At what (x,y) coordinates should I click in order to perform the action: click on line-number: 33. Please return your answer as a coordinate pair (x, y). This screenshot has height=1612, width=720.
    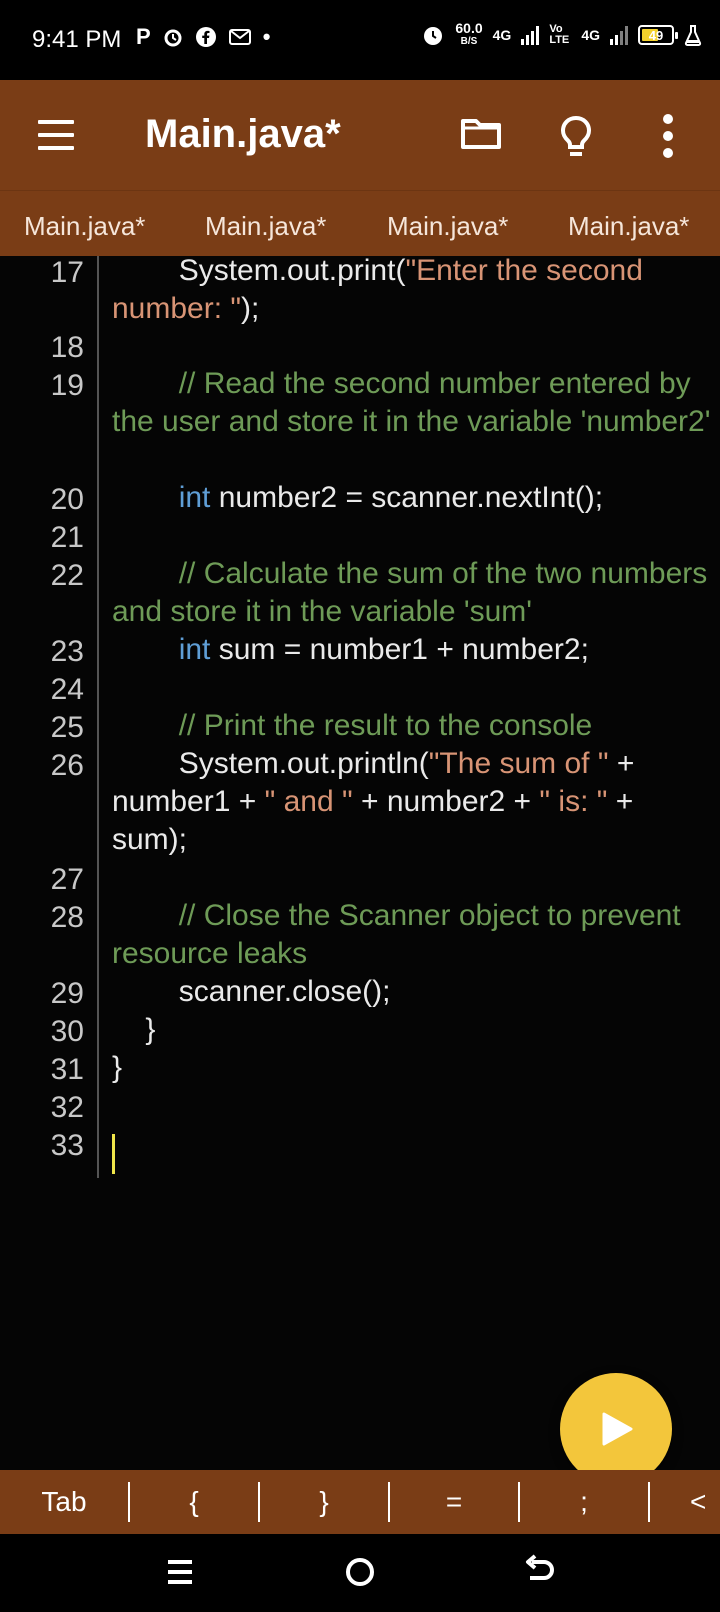
    Looking at the image, I should click on (67, 1145).